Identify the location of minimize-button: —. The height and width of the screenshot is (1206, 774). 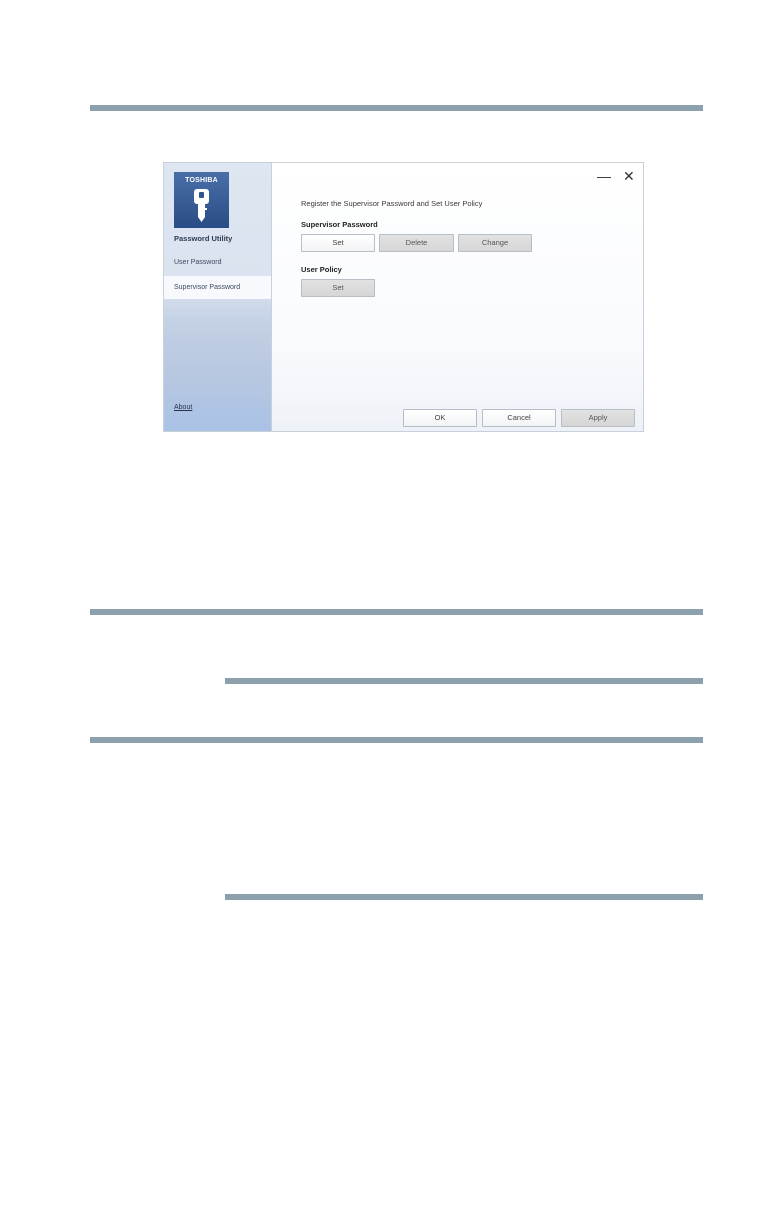
(604, 176).